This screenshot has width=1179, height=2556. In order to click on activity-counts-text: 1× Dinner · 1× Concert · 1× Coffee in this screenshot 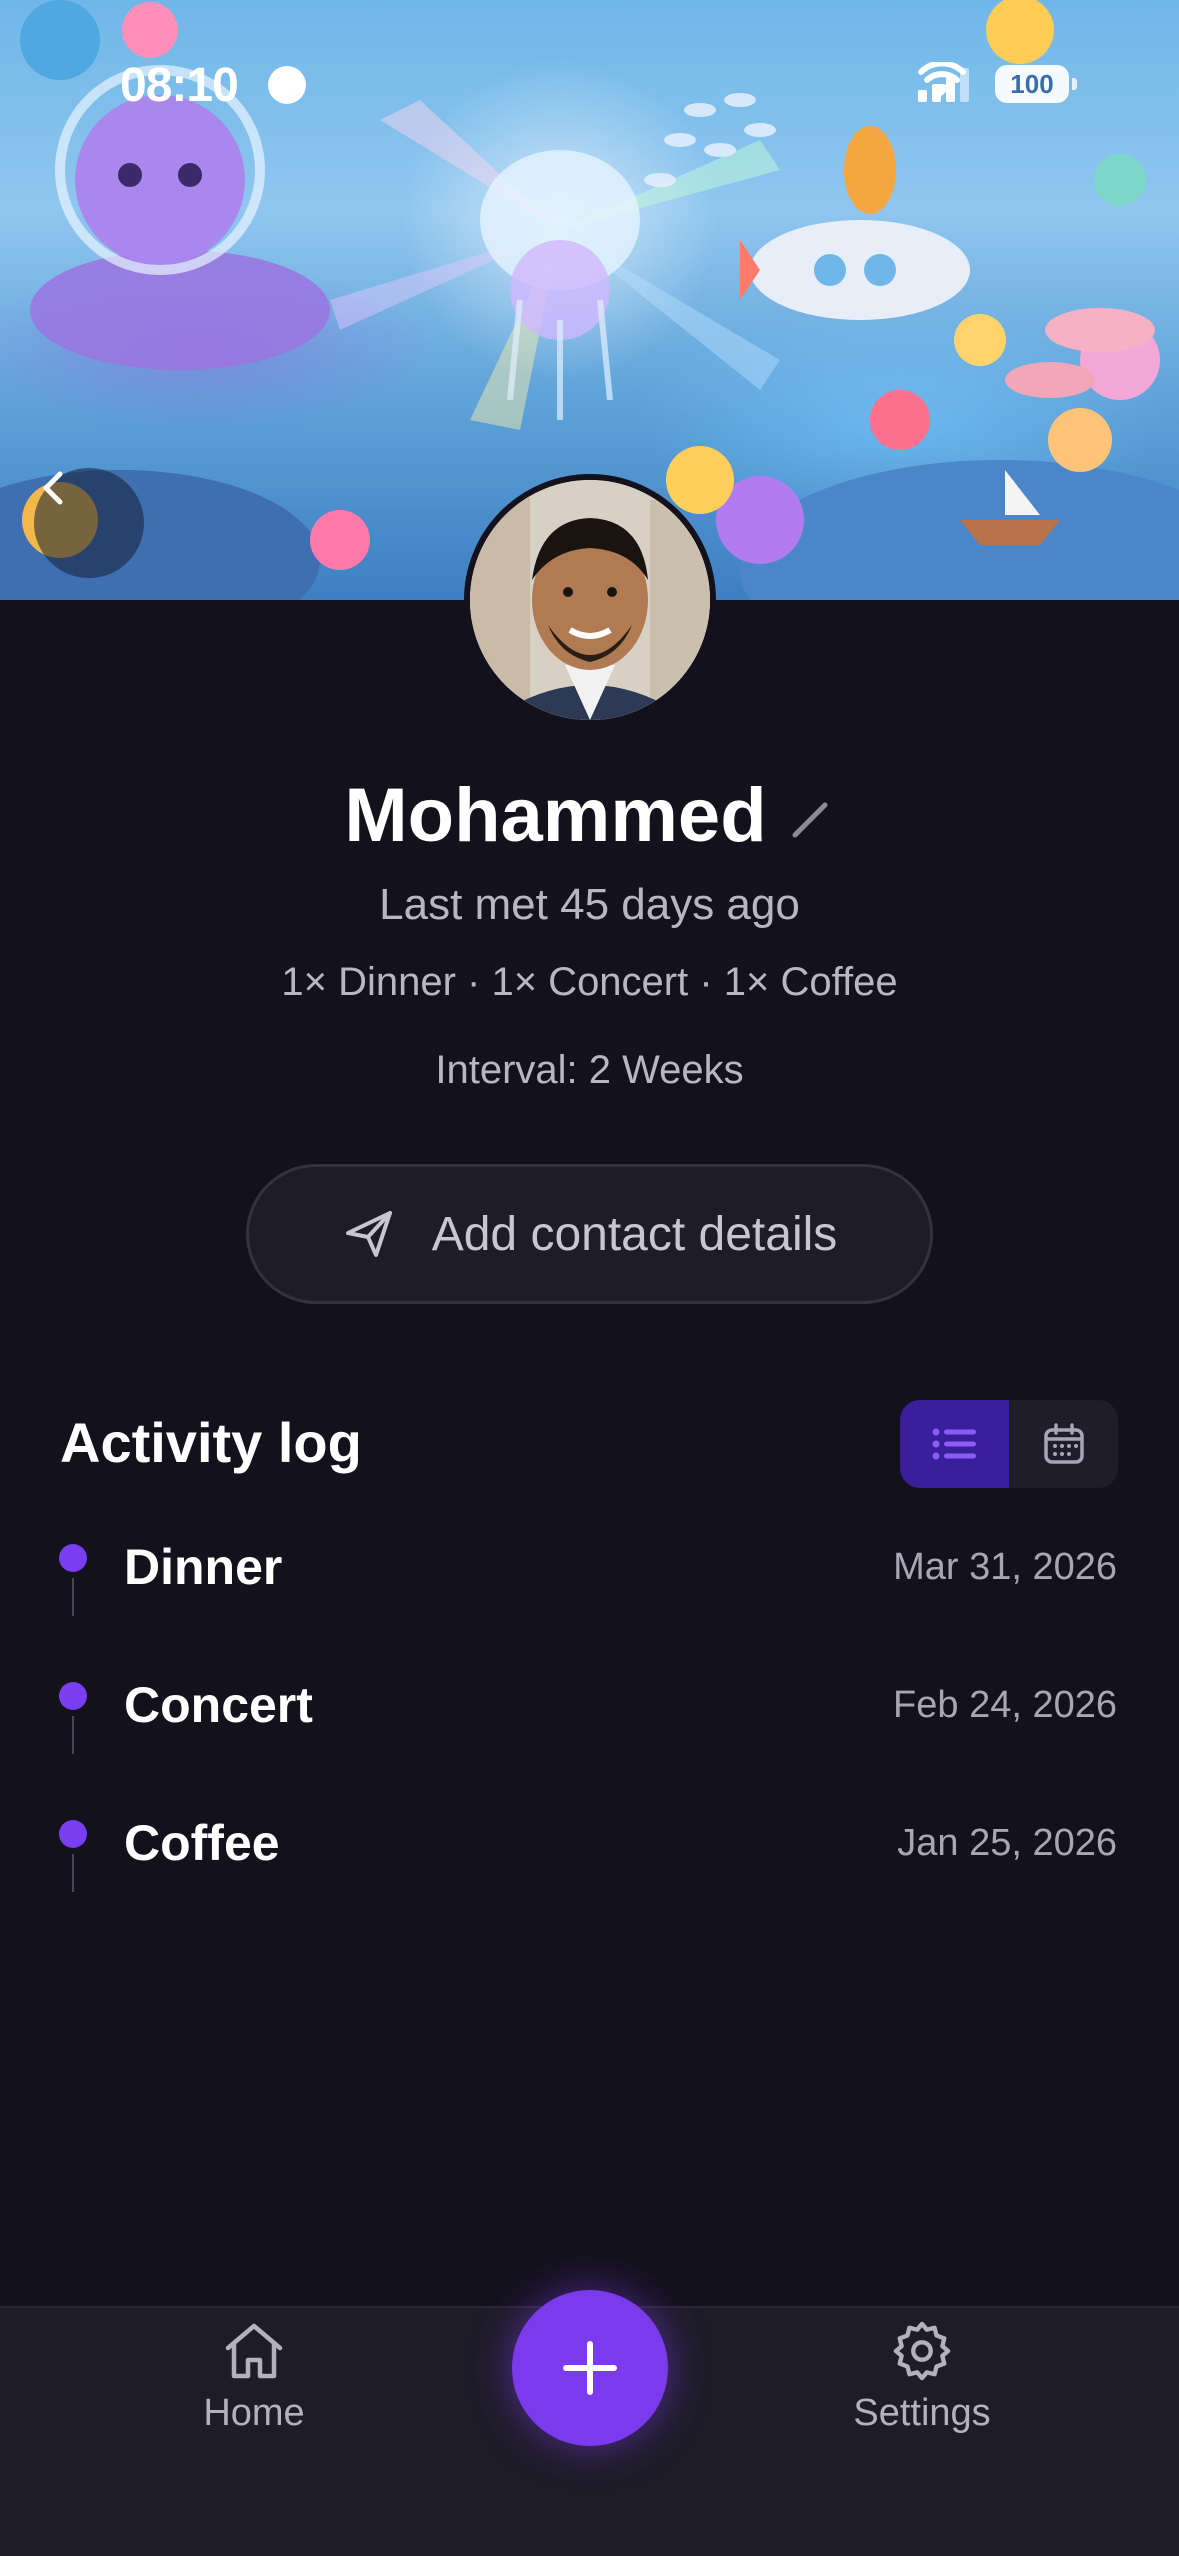, I will do `click(589, 982)`.